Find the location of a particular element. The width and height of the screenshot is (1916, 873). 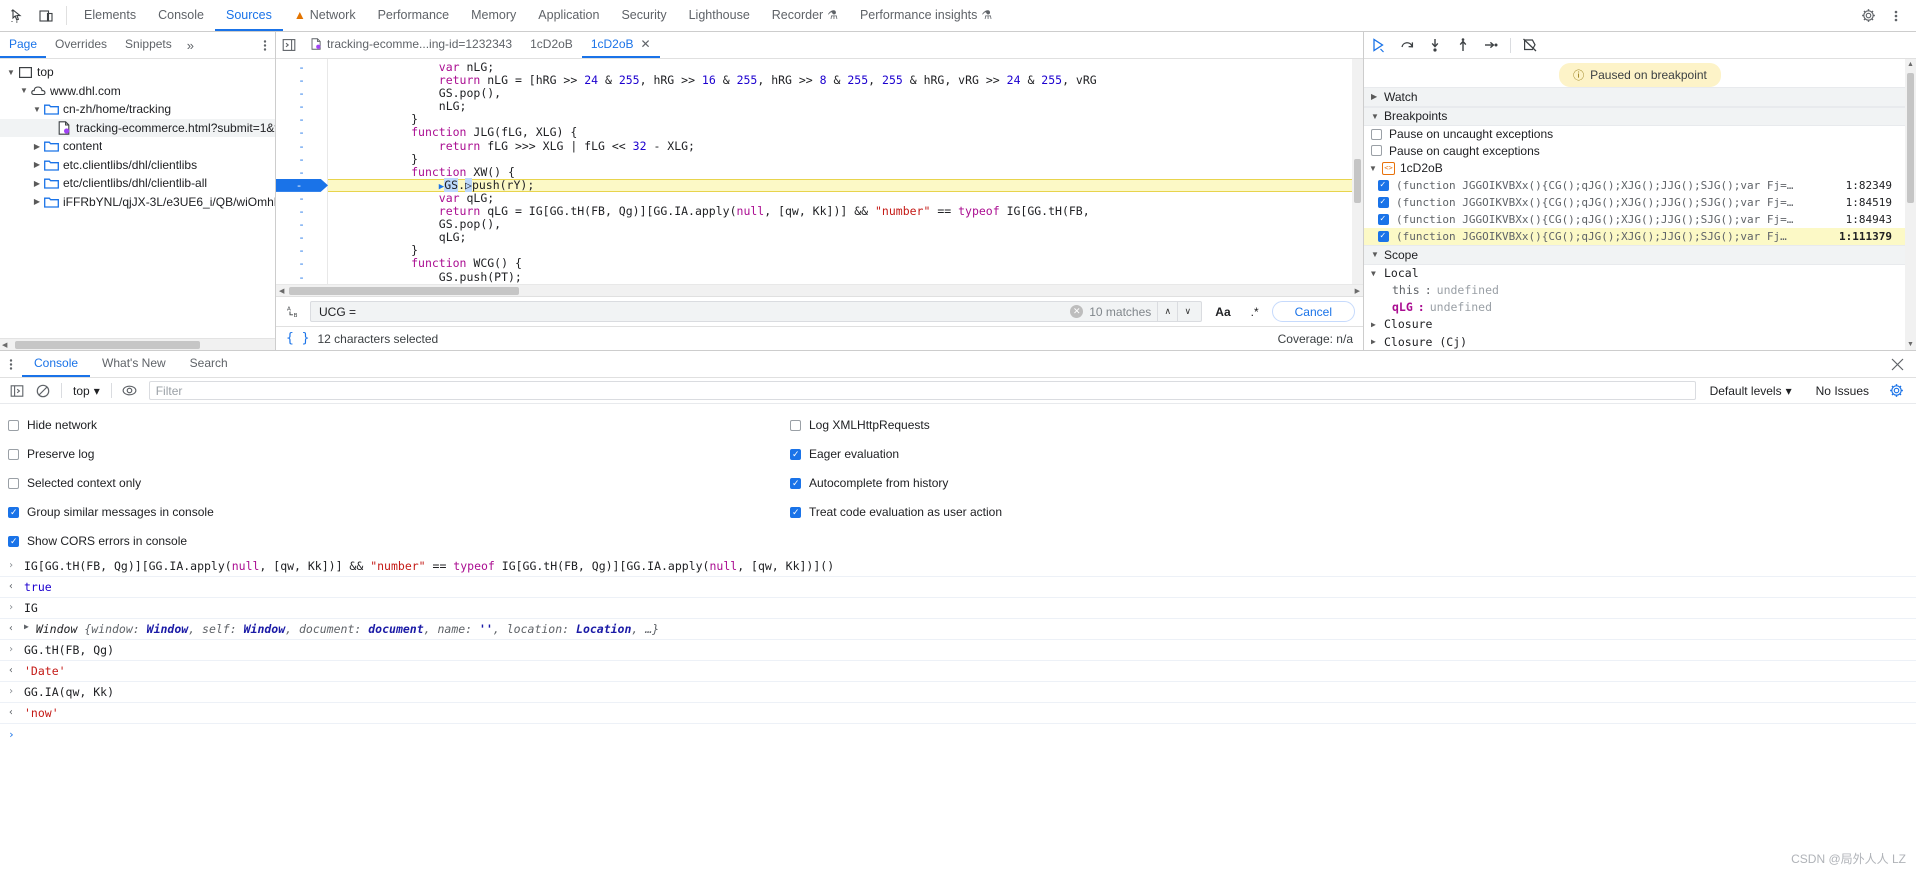

console-prompt-row: › is located at coordinates (958, 734).